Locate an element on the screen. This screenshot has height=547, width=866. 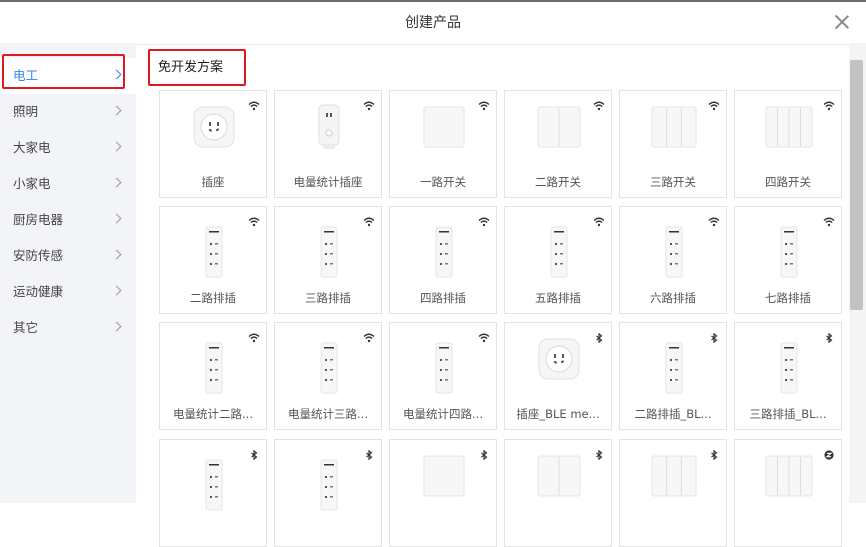
product-name: 四路排插 is located at coordinates (443, 298).